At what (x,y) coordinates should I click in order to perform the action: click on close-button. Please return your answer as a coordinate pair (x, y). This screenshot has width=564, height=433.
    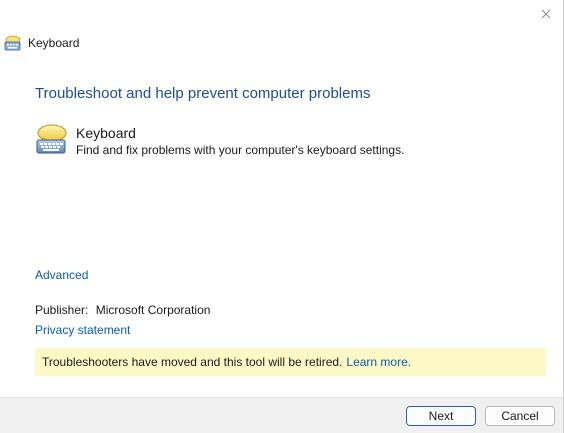
    Looking at the image, I should click on (546, 14).